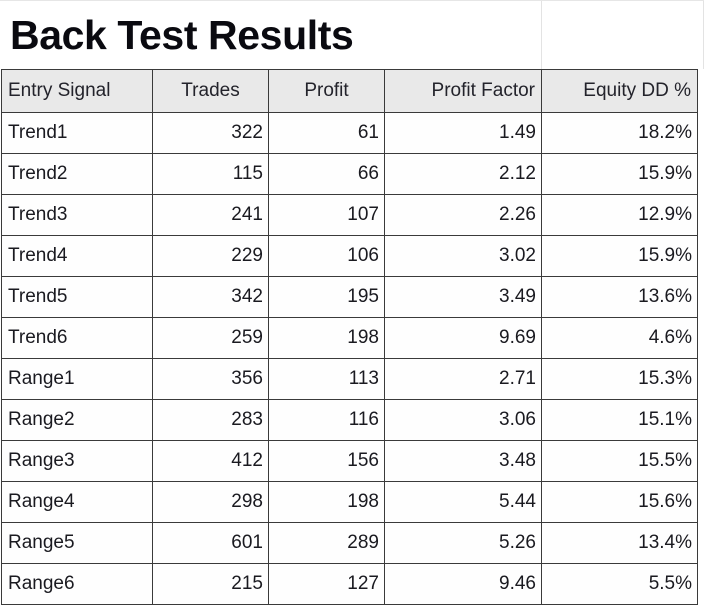  I want to click on cell-trades: 259, so click(210, 338).